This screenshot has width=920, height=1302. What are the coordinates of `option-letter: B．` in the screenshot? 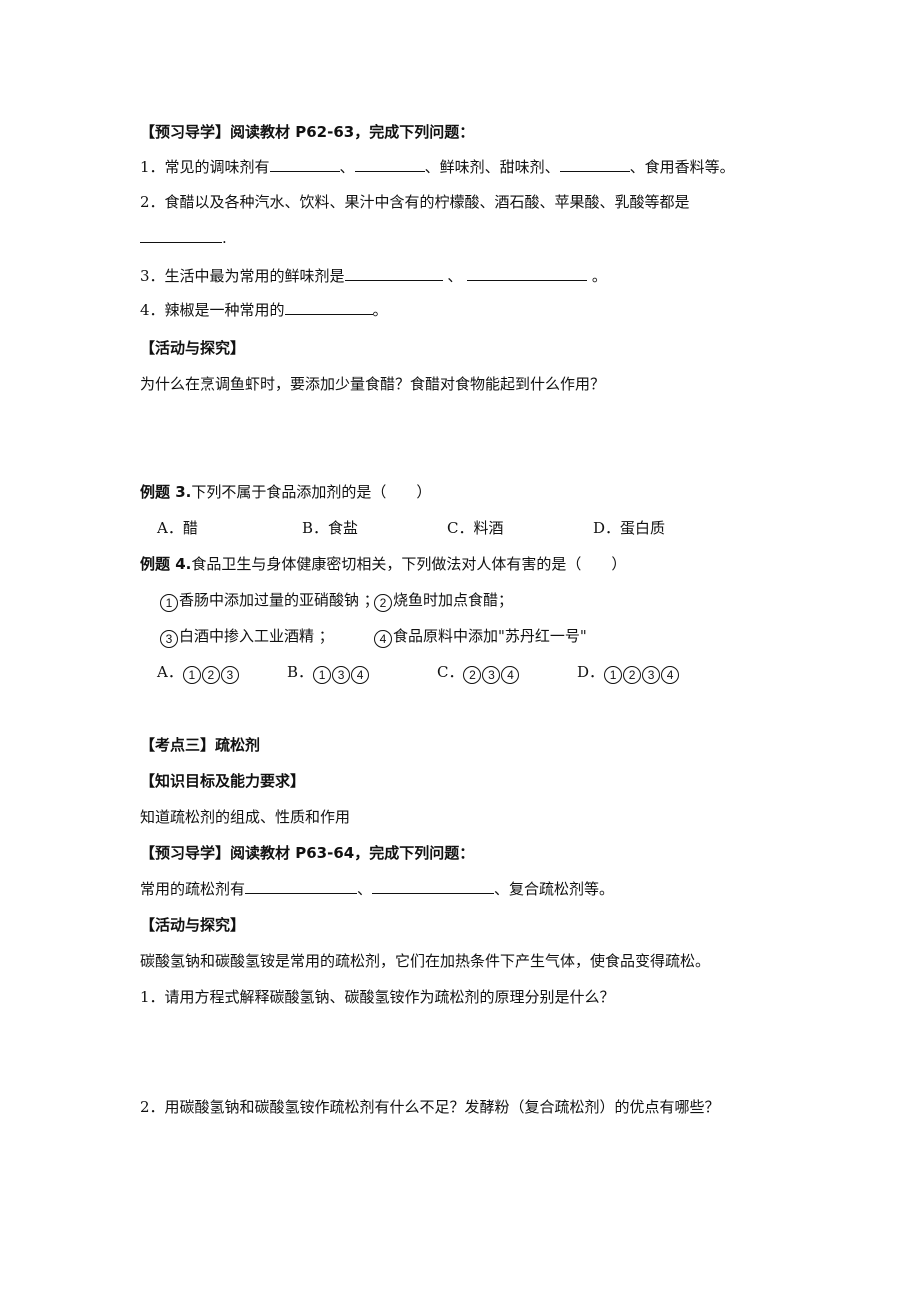 It's located at (300, 672).